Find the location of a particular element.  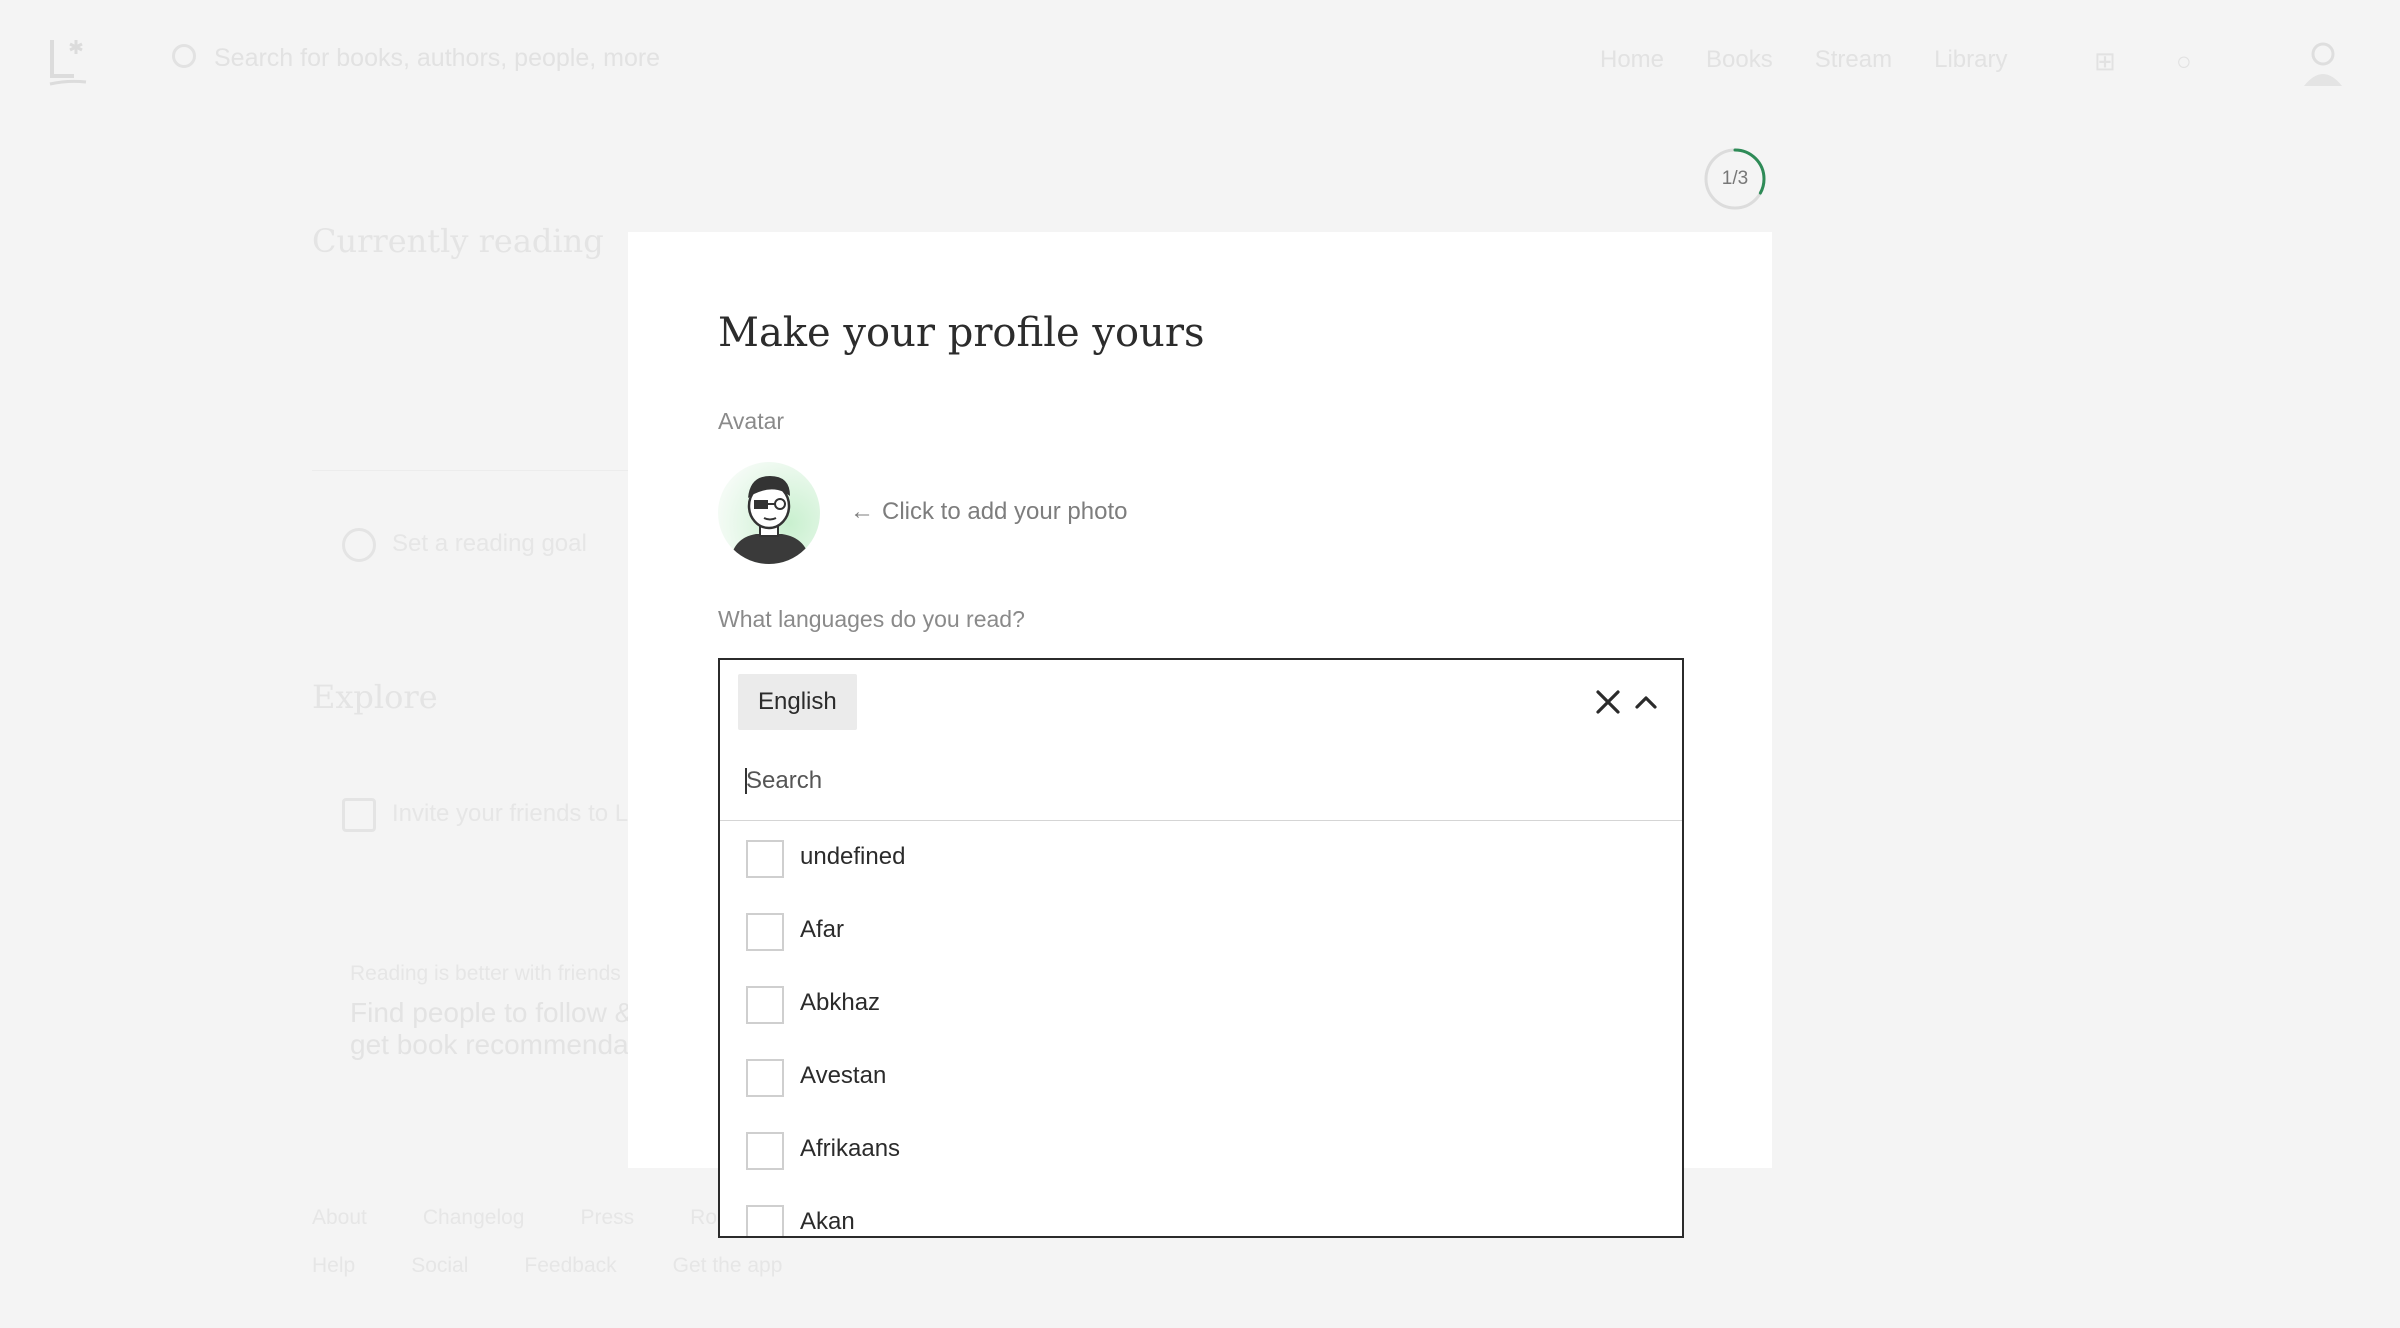

language-option: Akan is located at coordinates (1201, 1211).